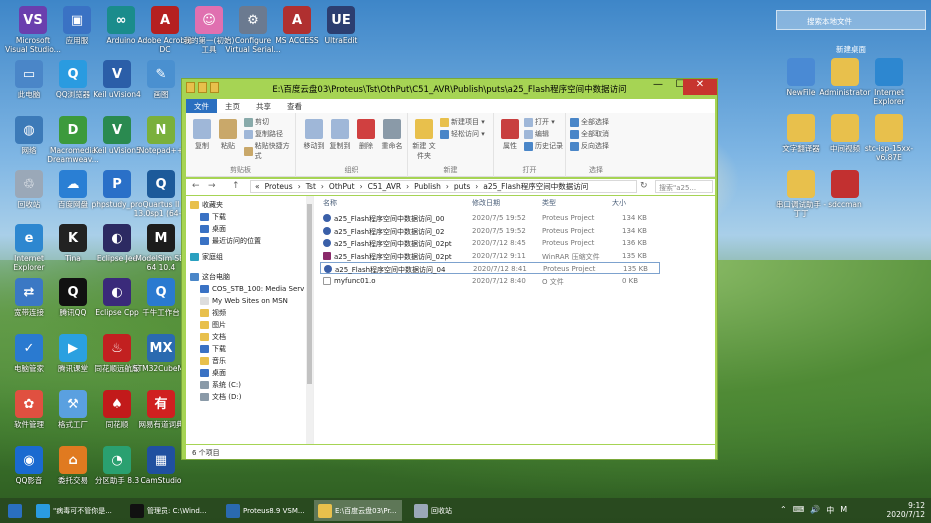 Image resolution: width=931 pixels, height=523 pixels. I want to click on tray-icon: 🔊, so click(815, 510).